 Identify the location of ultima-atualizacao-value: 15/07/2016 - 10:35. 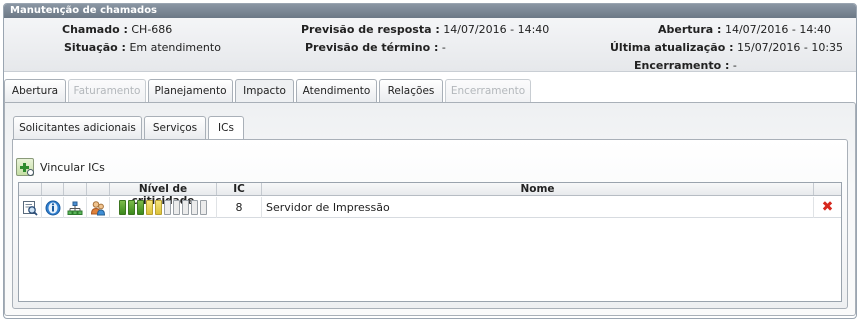
(790, 47).